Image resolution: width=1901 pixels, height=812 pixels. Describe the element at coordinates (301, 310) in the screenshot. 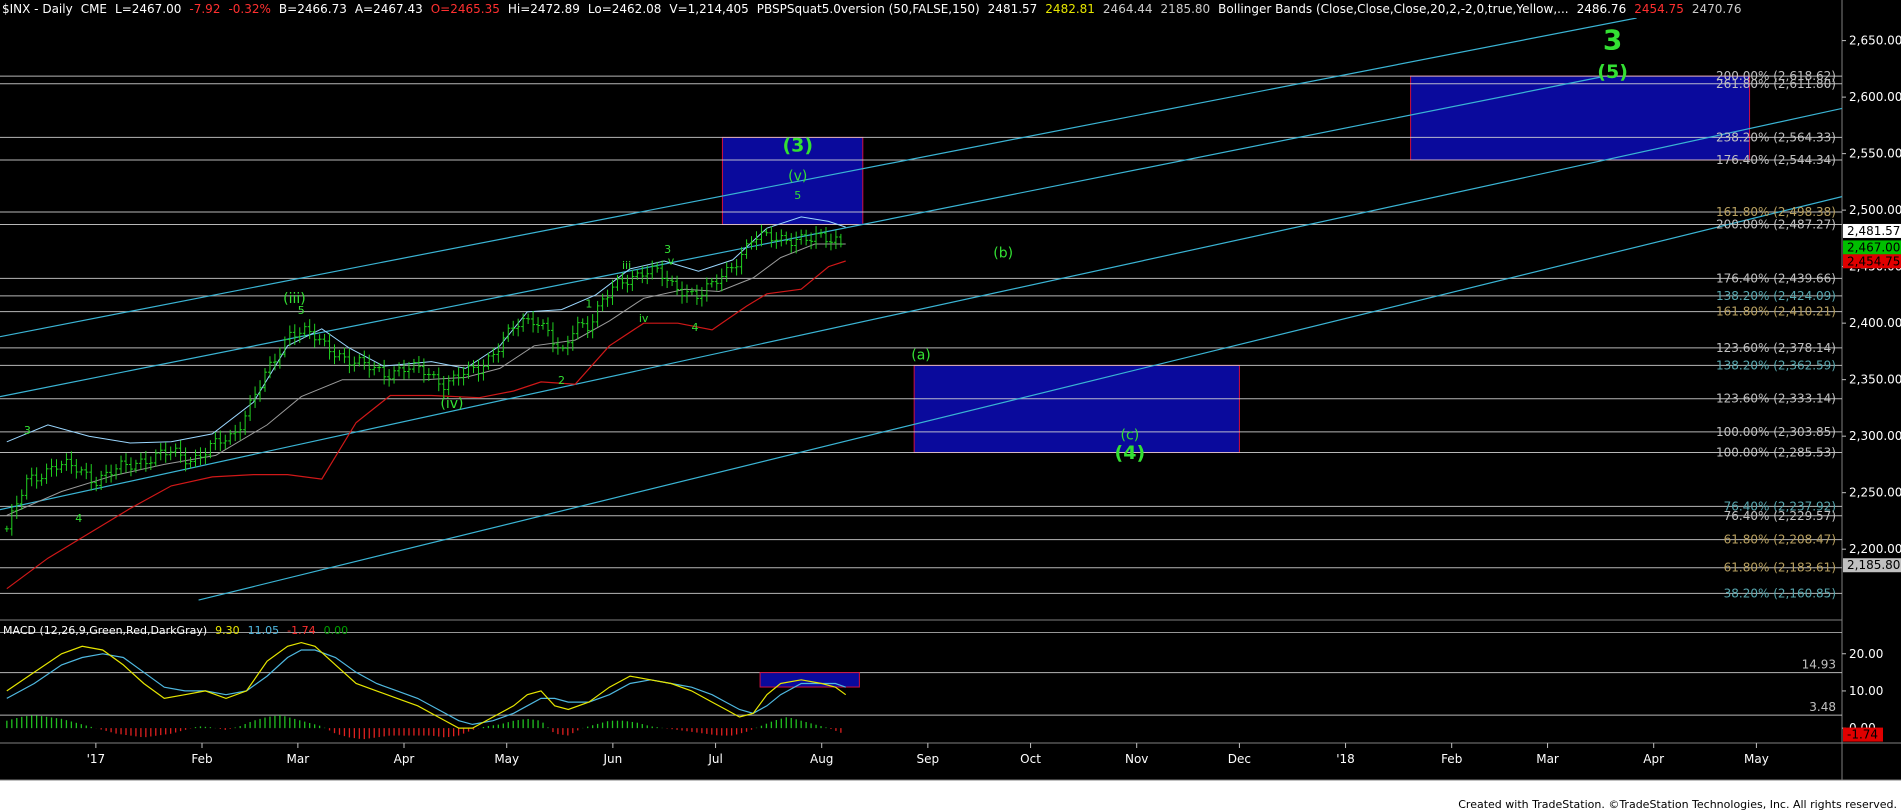

I see `wave-label-3: 5` at that location.